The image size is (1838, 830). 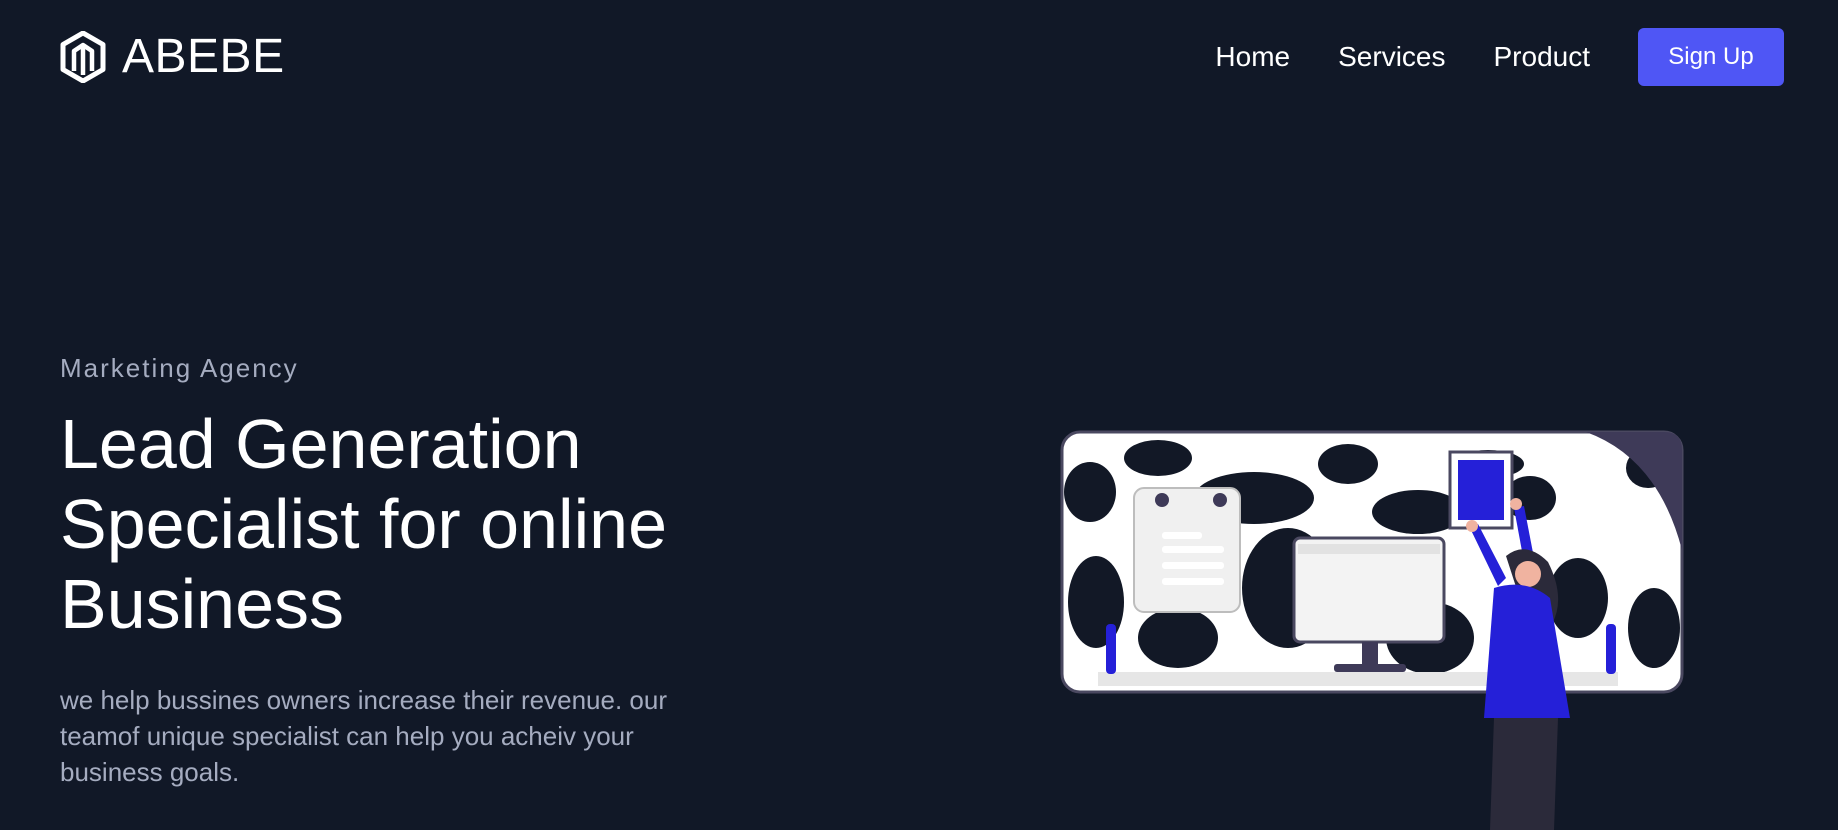 I want to click on clipboard-shape, so click(x=1187, y=550).